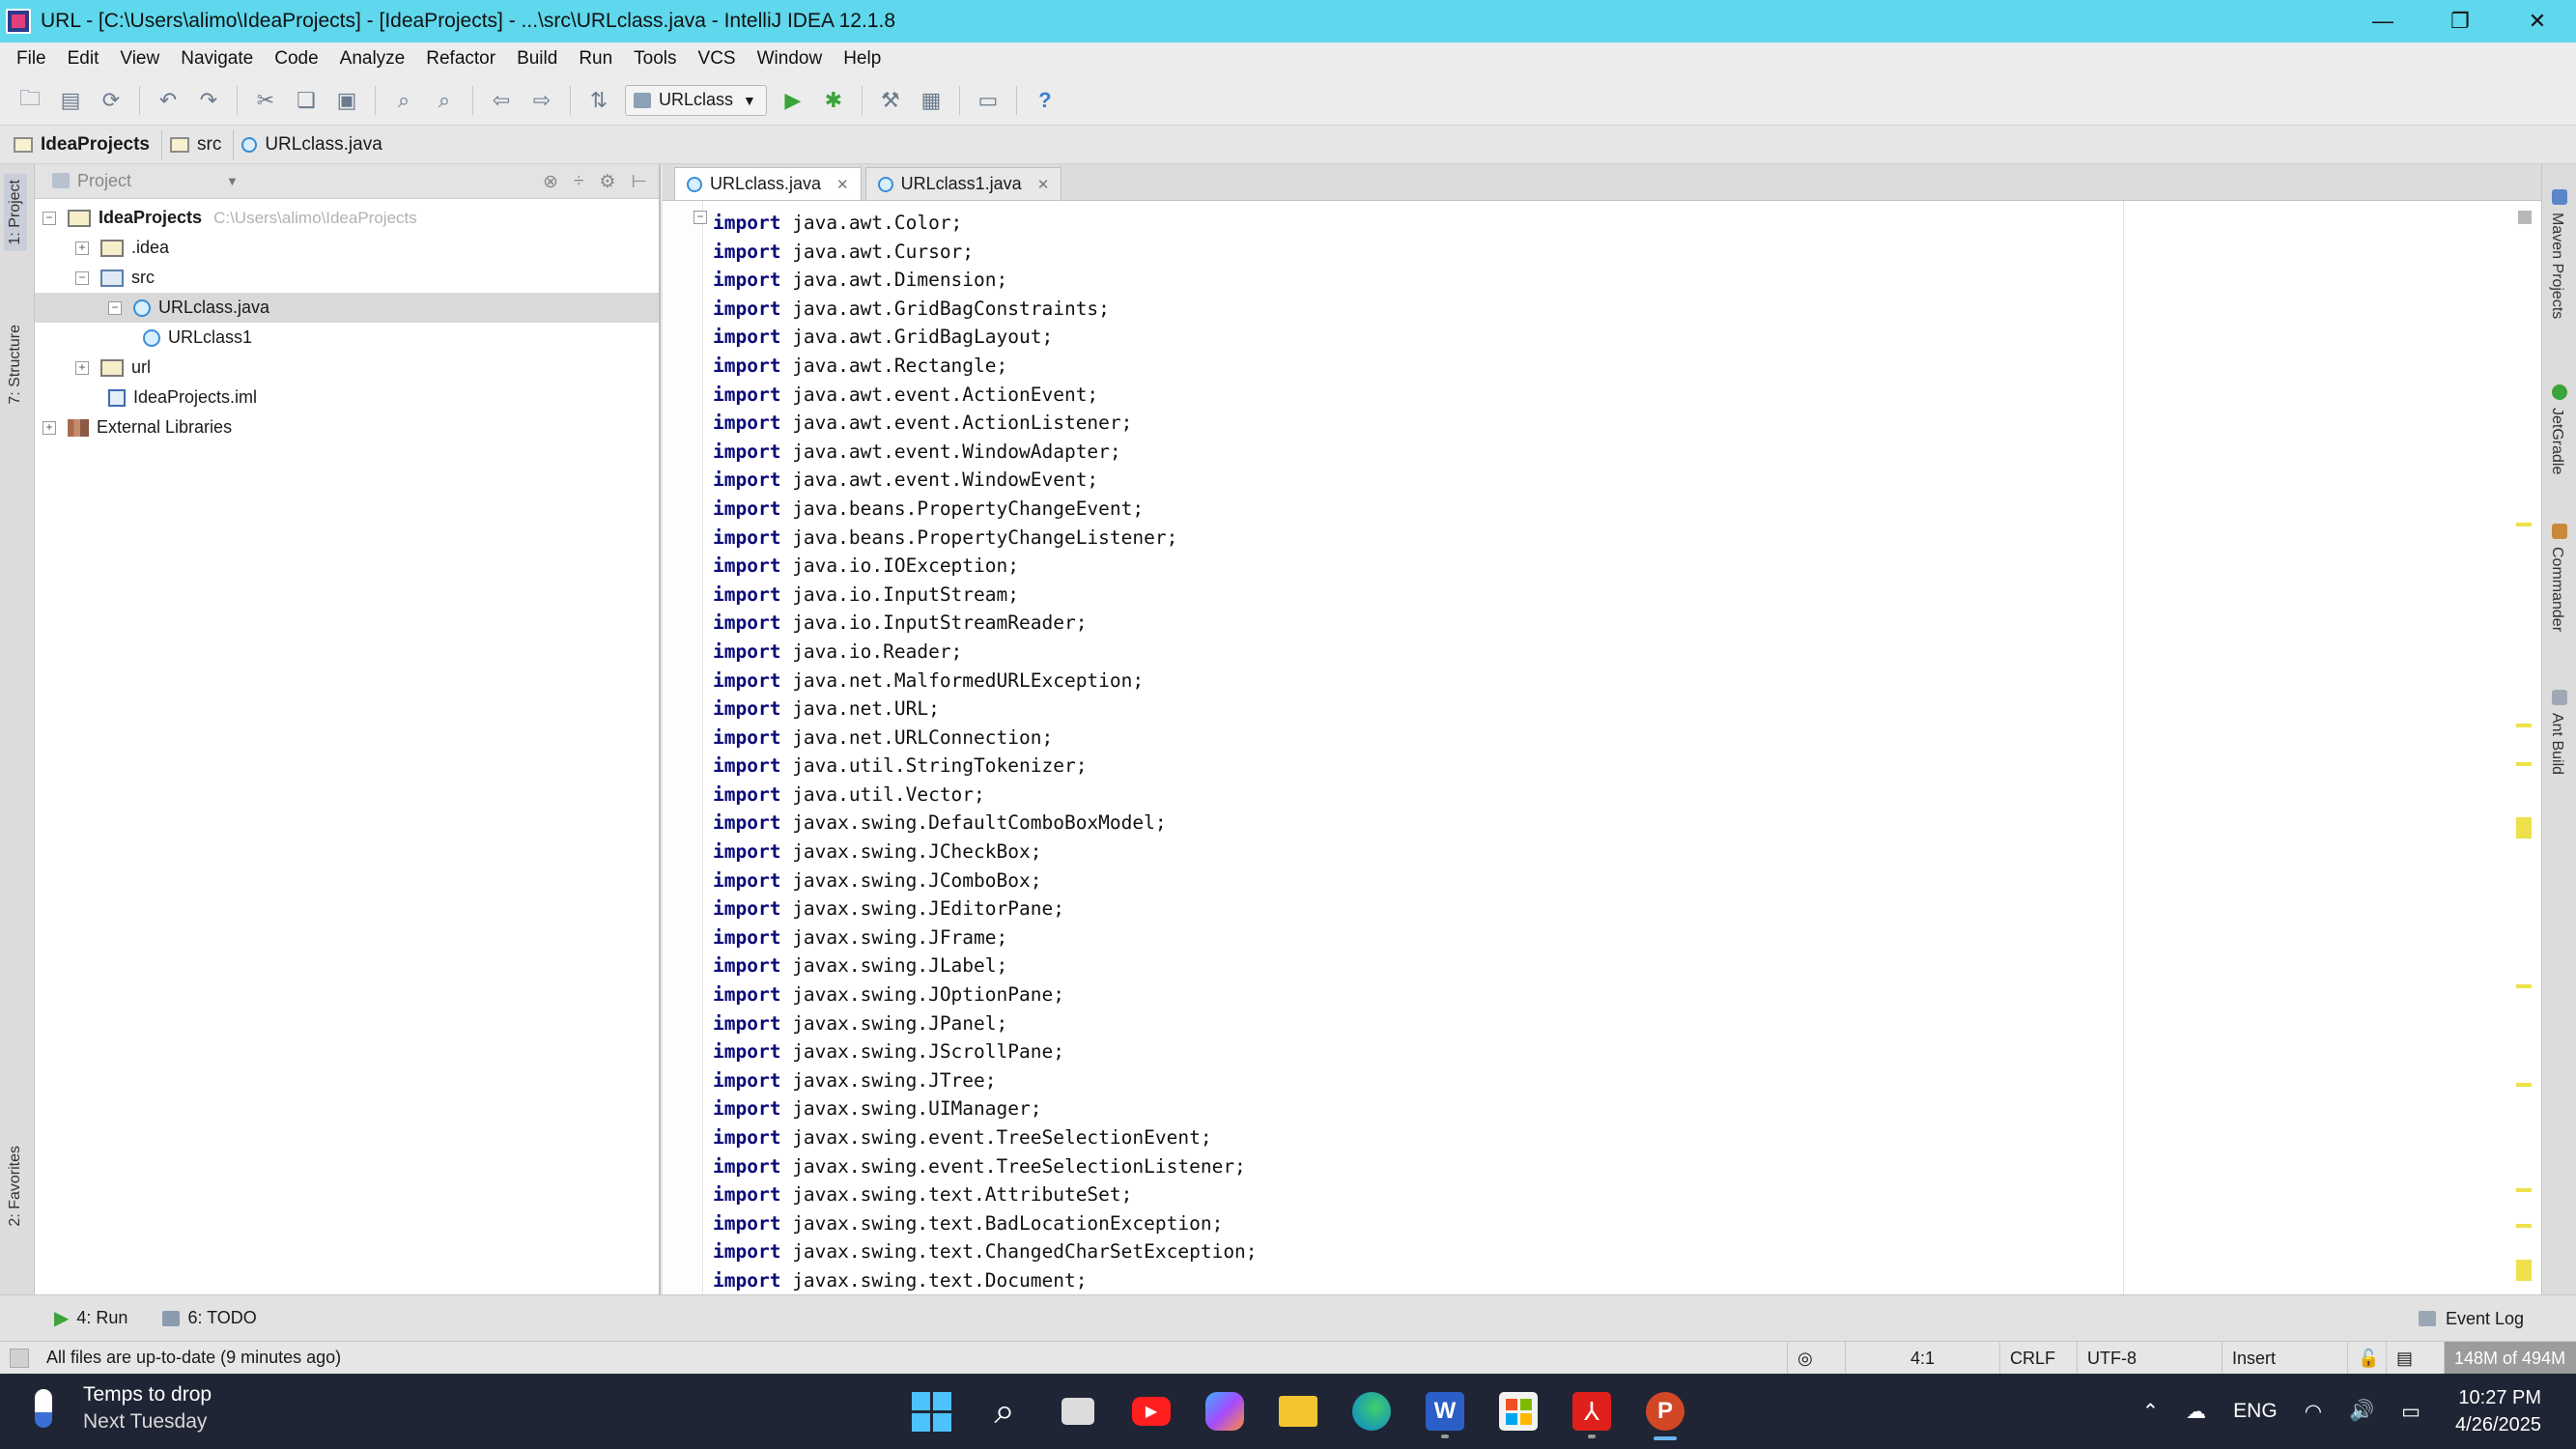 This screenshot has width=2576, height=1449. Describe the element at coordinates (2151, 1412) in the screenshot. I see `chevron-up-icon: ⌃` at that location.